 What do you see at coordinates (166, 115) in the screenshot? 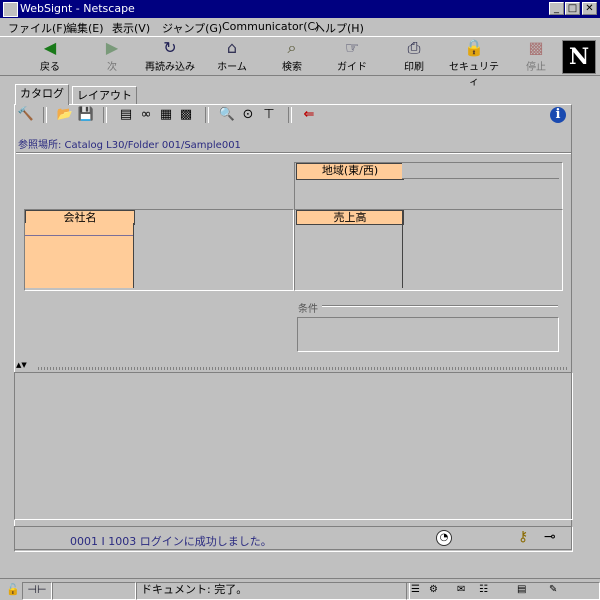
I see `grid-icon: ▦` at bounding box center [166, 115].